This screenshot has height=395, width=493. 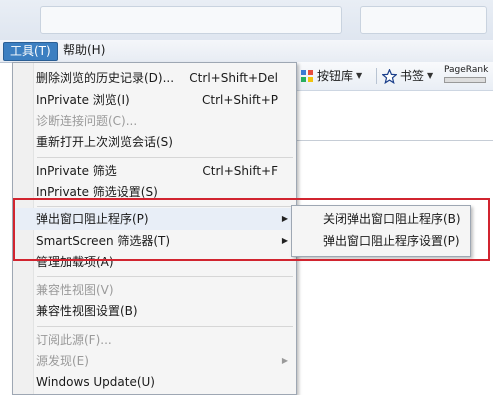 I want to click on menu-item-inprivate-filtering: InPrivate 筛选 Ctrl+Shift+F, so click(x=154, y=171).